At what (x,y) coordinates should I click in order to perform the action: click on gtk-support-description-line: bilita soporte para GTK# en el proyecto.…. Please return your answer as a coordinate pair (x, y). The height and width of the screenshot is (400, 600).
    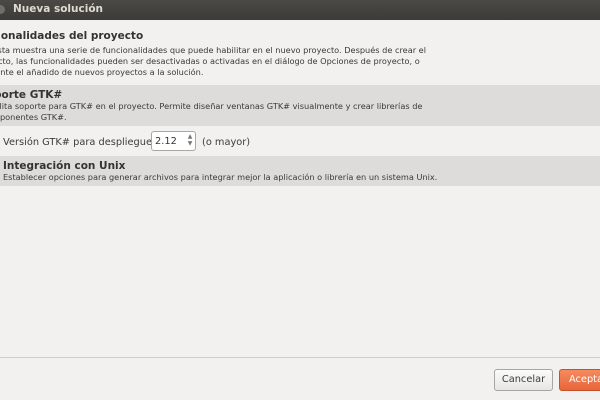
    Looking at the image, I should click on (211, 106).